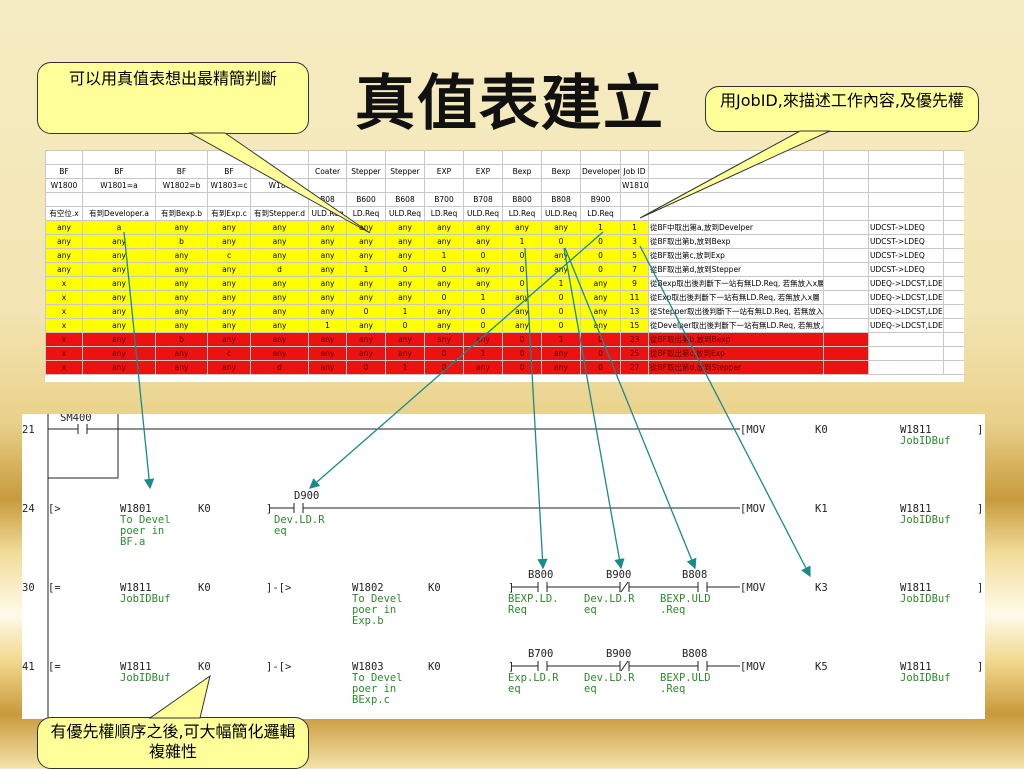 This screenshot has height=769, width=1024. Describe the element at coordinates (634, 171) in the screenshot. I see `table-cell: Job ID` at that location.